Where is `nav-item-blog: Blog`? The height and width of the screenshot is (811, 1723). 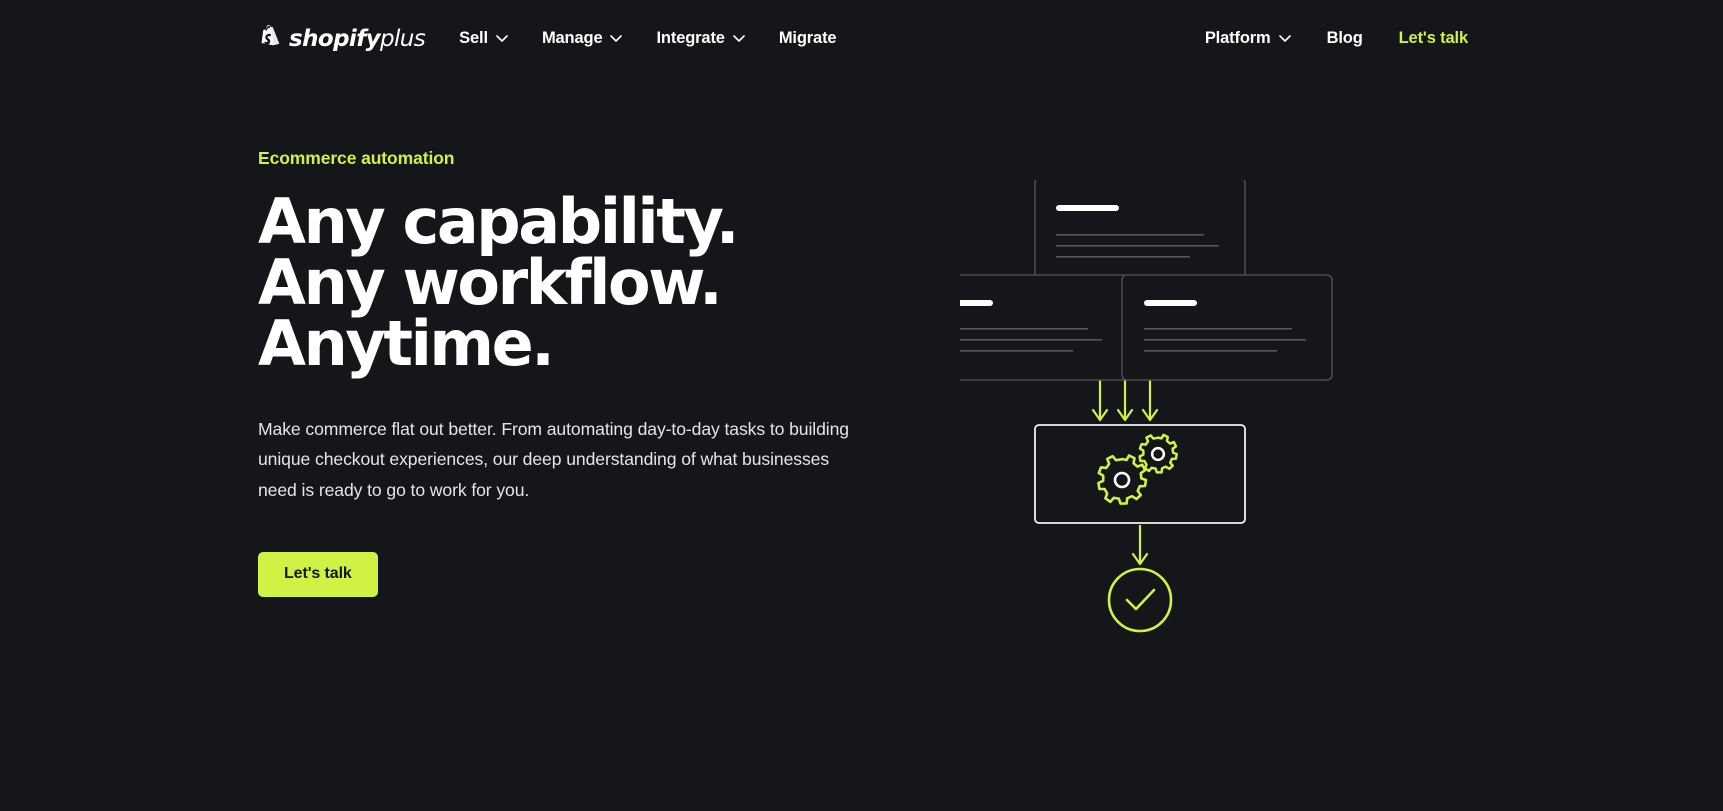
nav-item-blog: Blog is located at coordinates (1345, 38).